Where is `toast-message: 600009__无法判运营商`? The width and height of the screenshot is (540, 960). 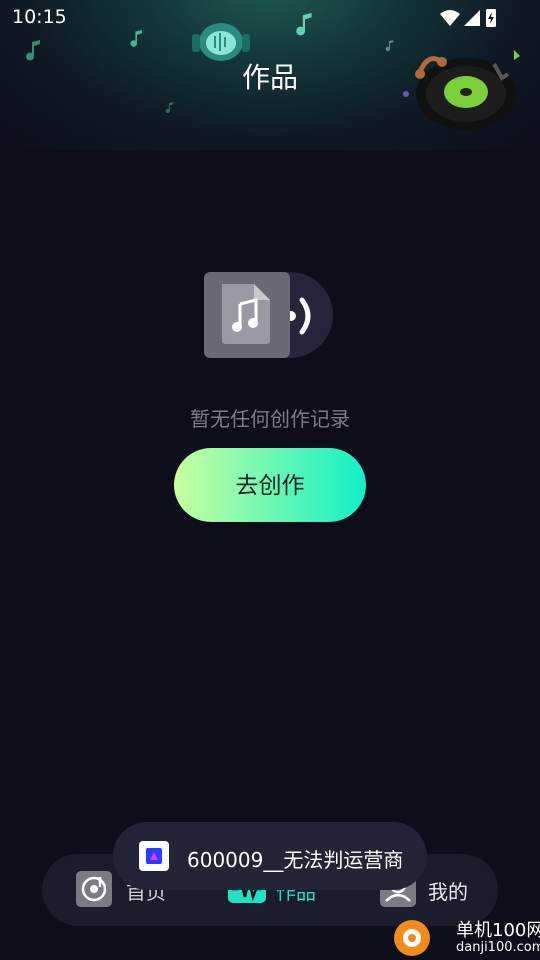
toast-message: 600009__无法判运营商 is located at coordinates (295, 860).